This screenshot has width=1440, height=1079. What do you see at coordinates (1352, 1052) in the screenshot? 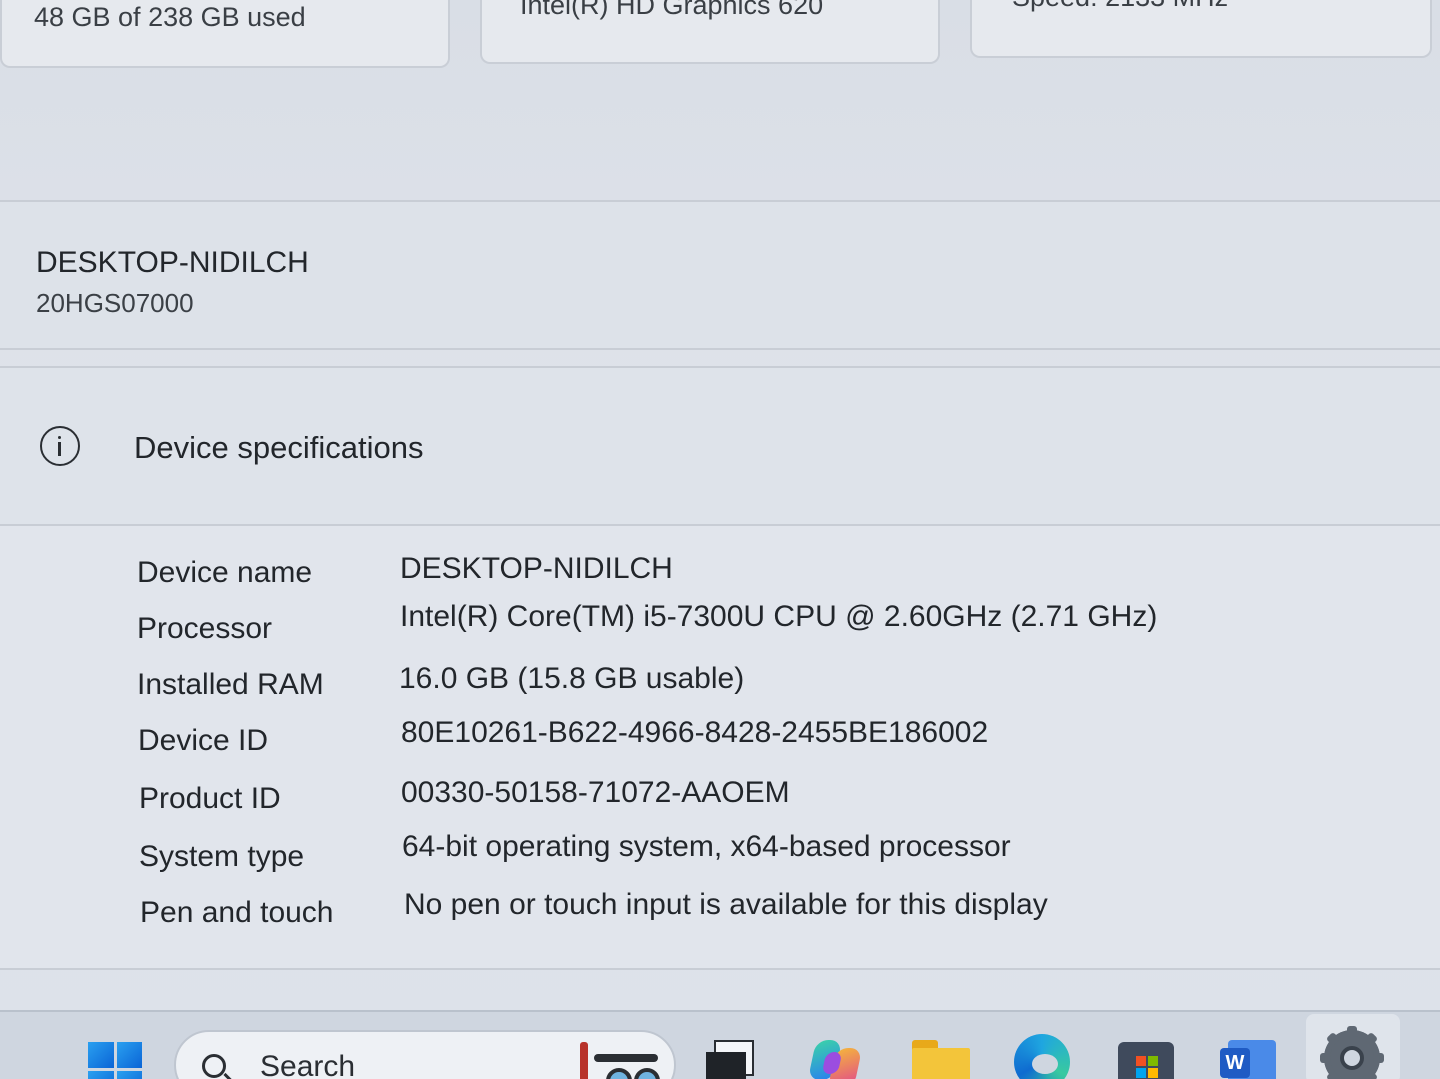
I see `settings-icon` at bounding box center [1352, 1052].